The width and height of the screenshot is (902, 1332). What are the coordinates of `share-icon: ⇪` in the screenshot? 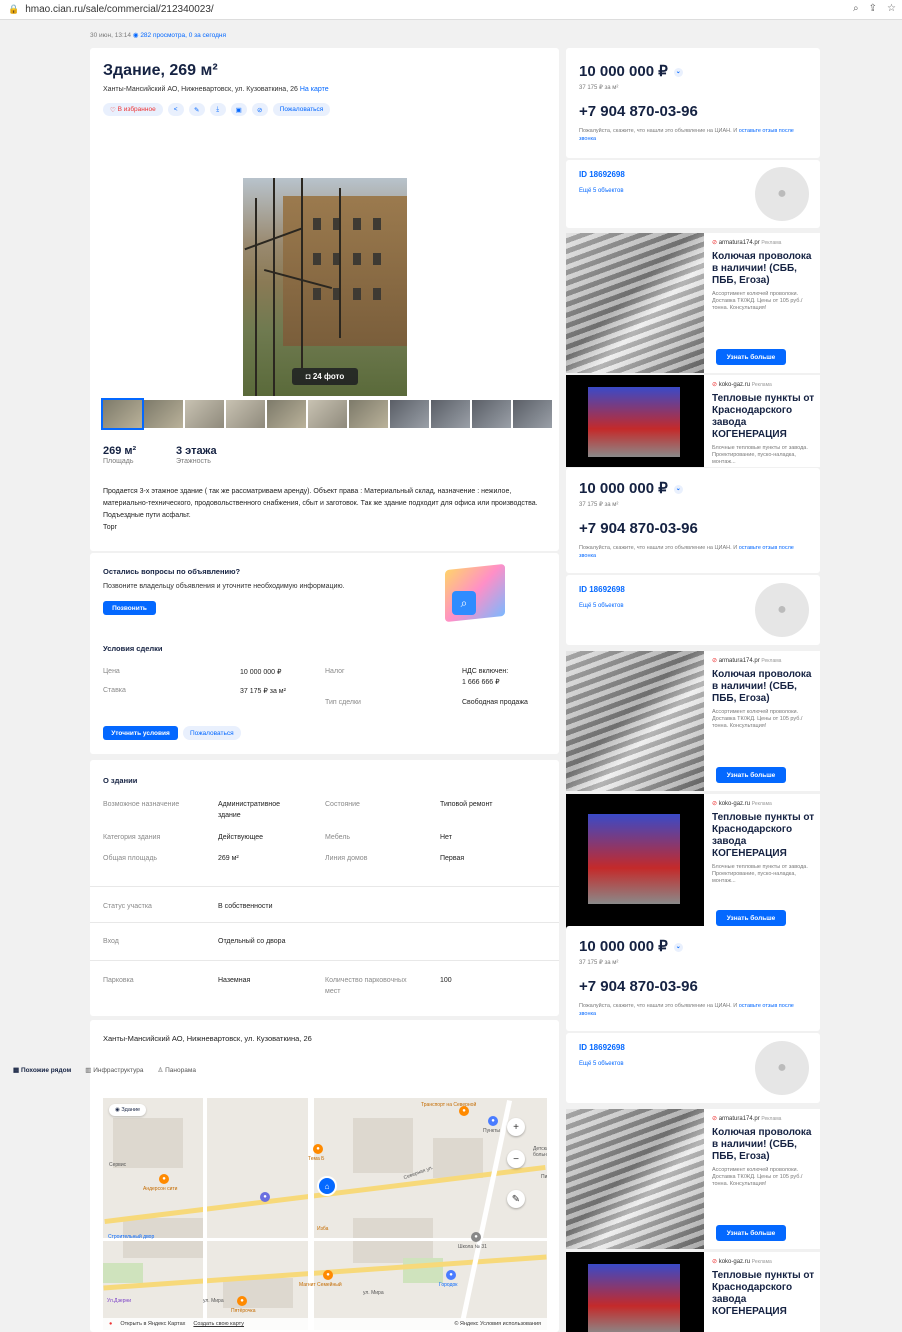 It's located at (873, 8).